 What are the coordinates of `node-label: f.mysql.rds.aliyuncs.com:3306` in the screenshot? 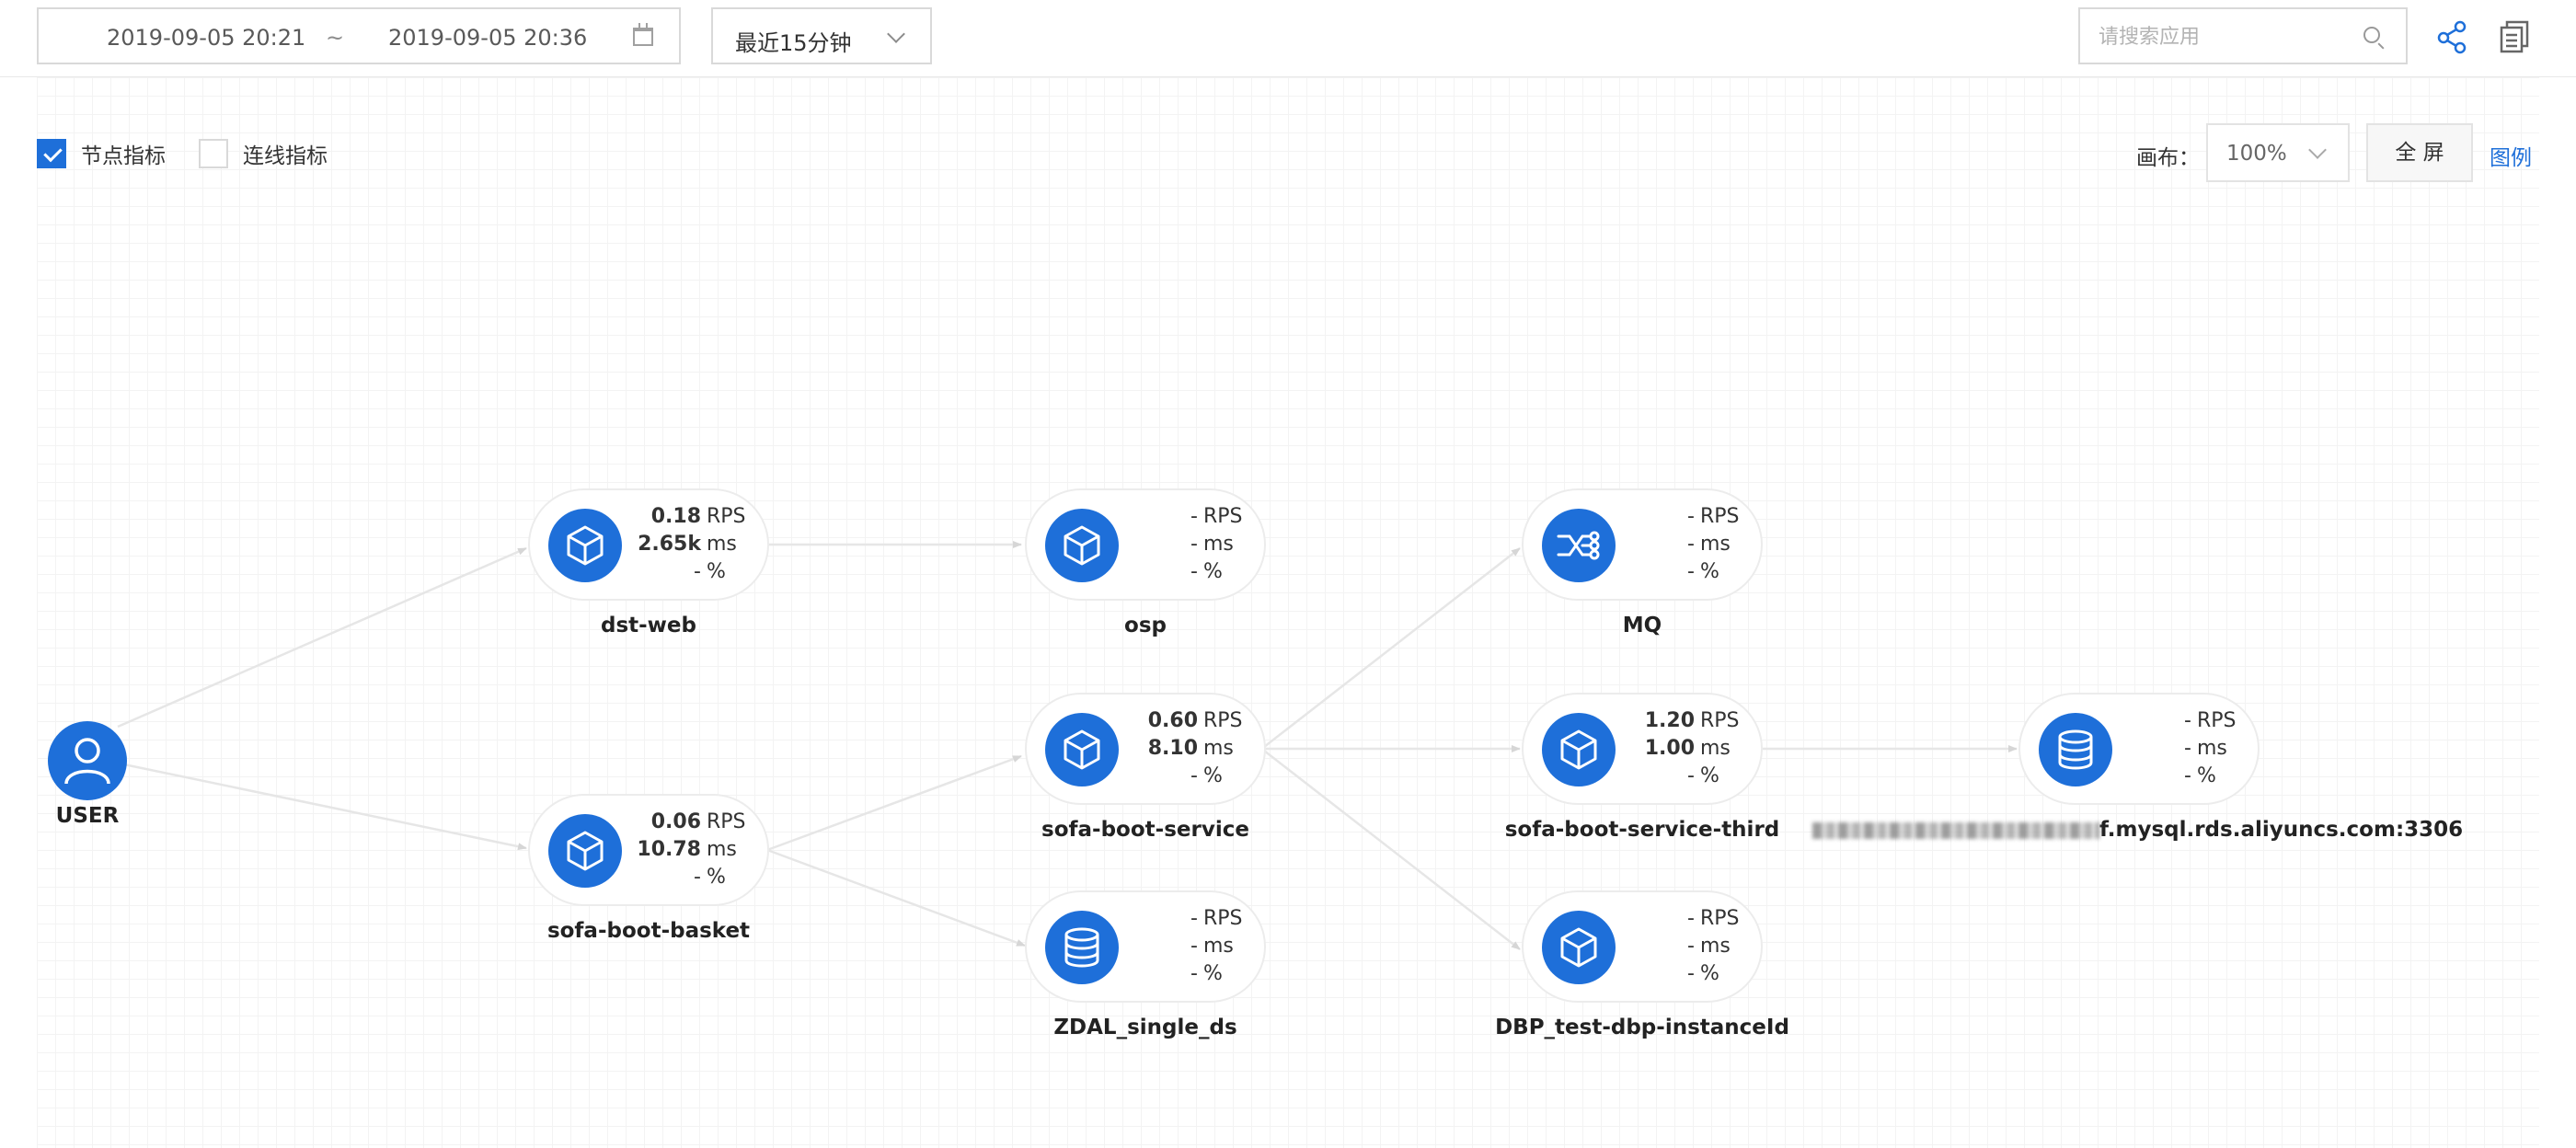 It's located at (2137, 830).